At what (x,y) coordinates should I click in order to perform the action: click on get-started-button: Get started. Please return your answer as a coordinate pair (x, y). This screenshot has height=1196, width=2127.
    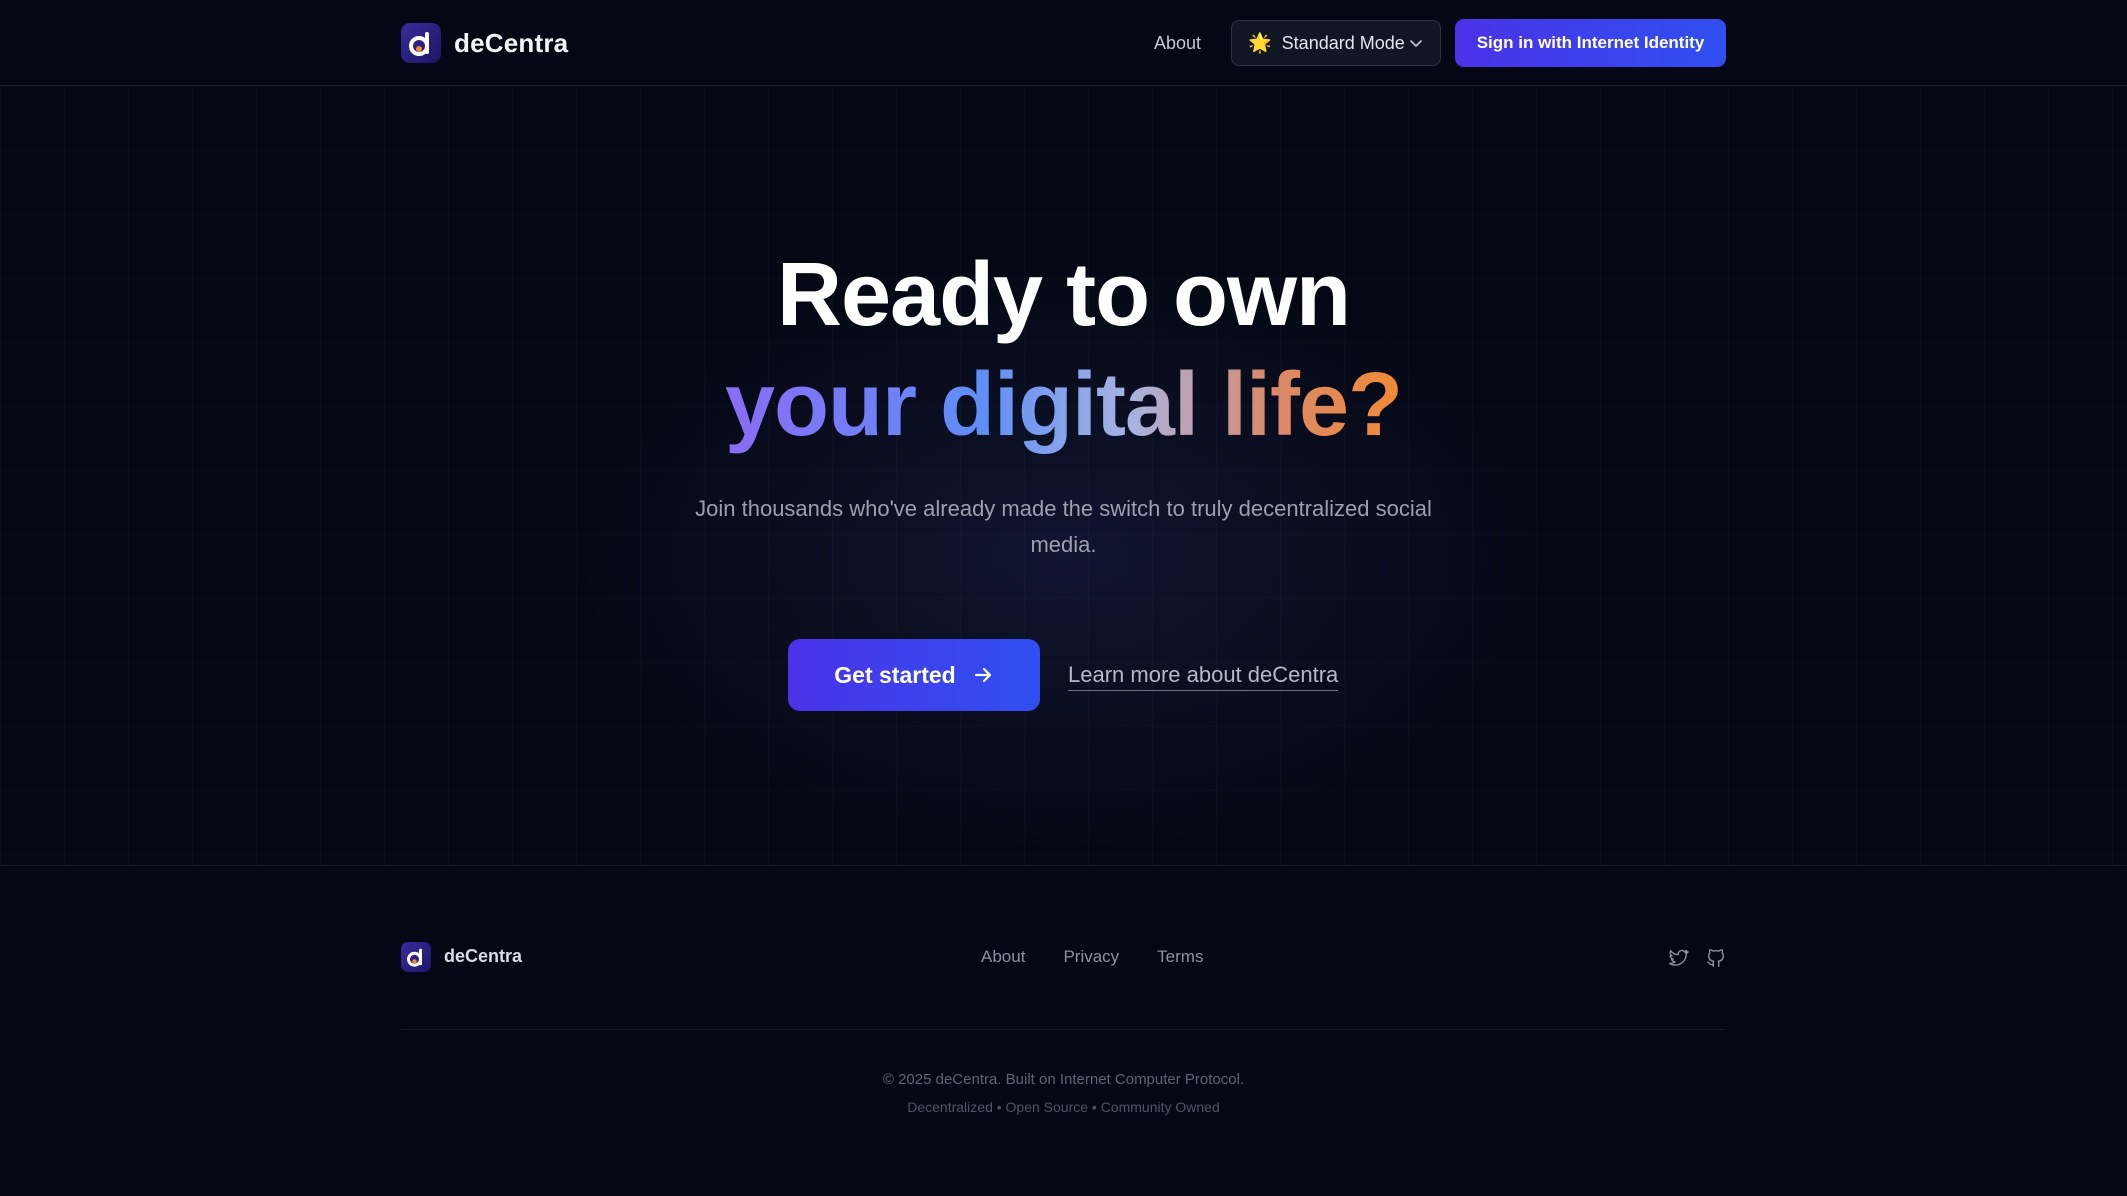
    Looking at the image, I should click on (914, 675).